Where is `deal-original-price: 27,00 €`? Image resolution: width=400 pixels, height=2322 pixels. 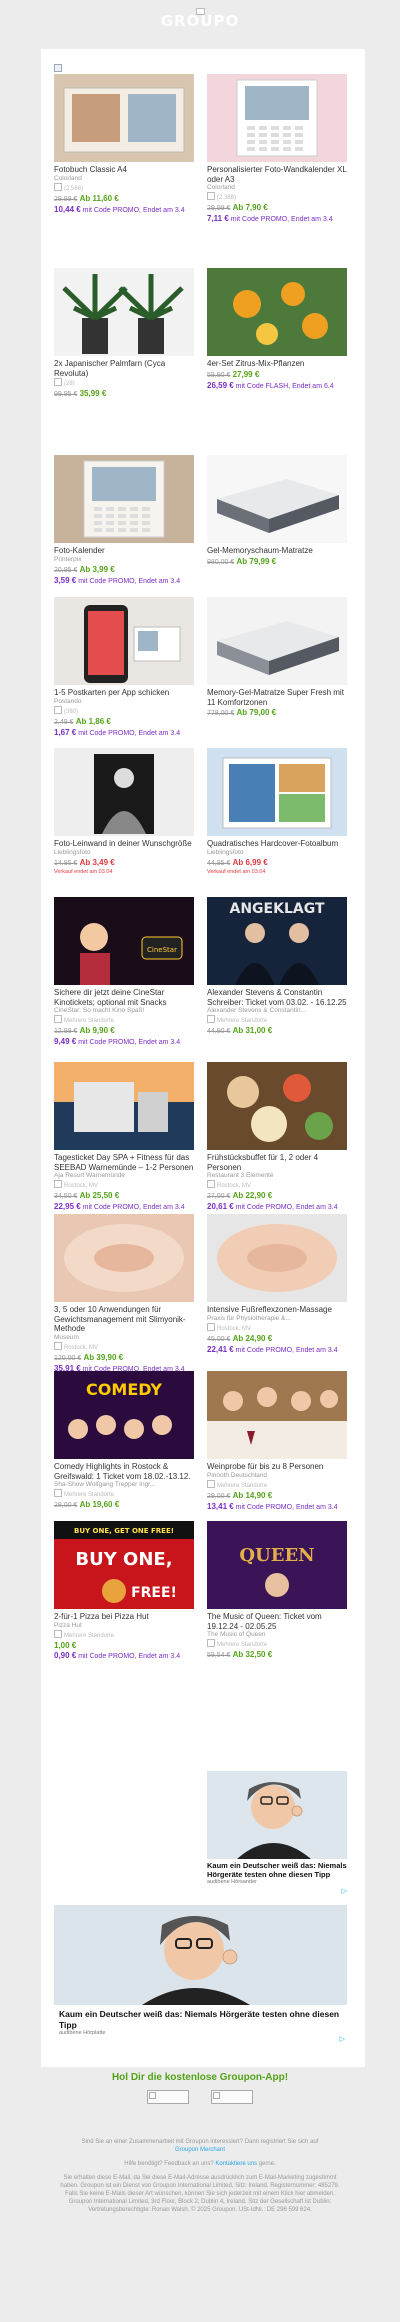 deal-original-price: 27,00 € is located at coordinates (219, 1196).